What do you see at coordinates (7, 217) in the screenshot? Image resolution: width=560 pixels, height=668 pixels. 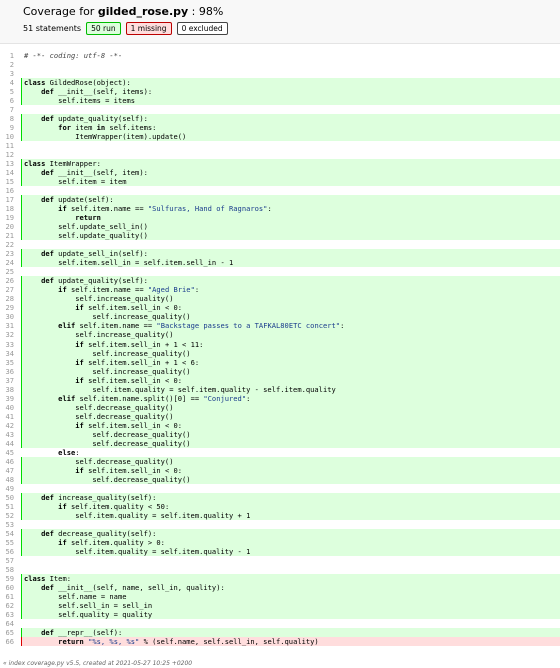 I see `line-number-link: 19` at bounding box center [7, 217].